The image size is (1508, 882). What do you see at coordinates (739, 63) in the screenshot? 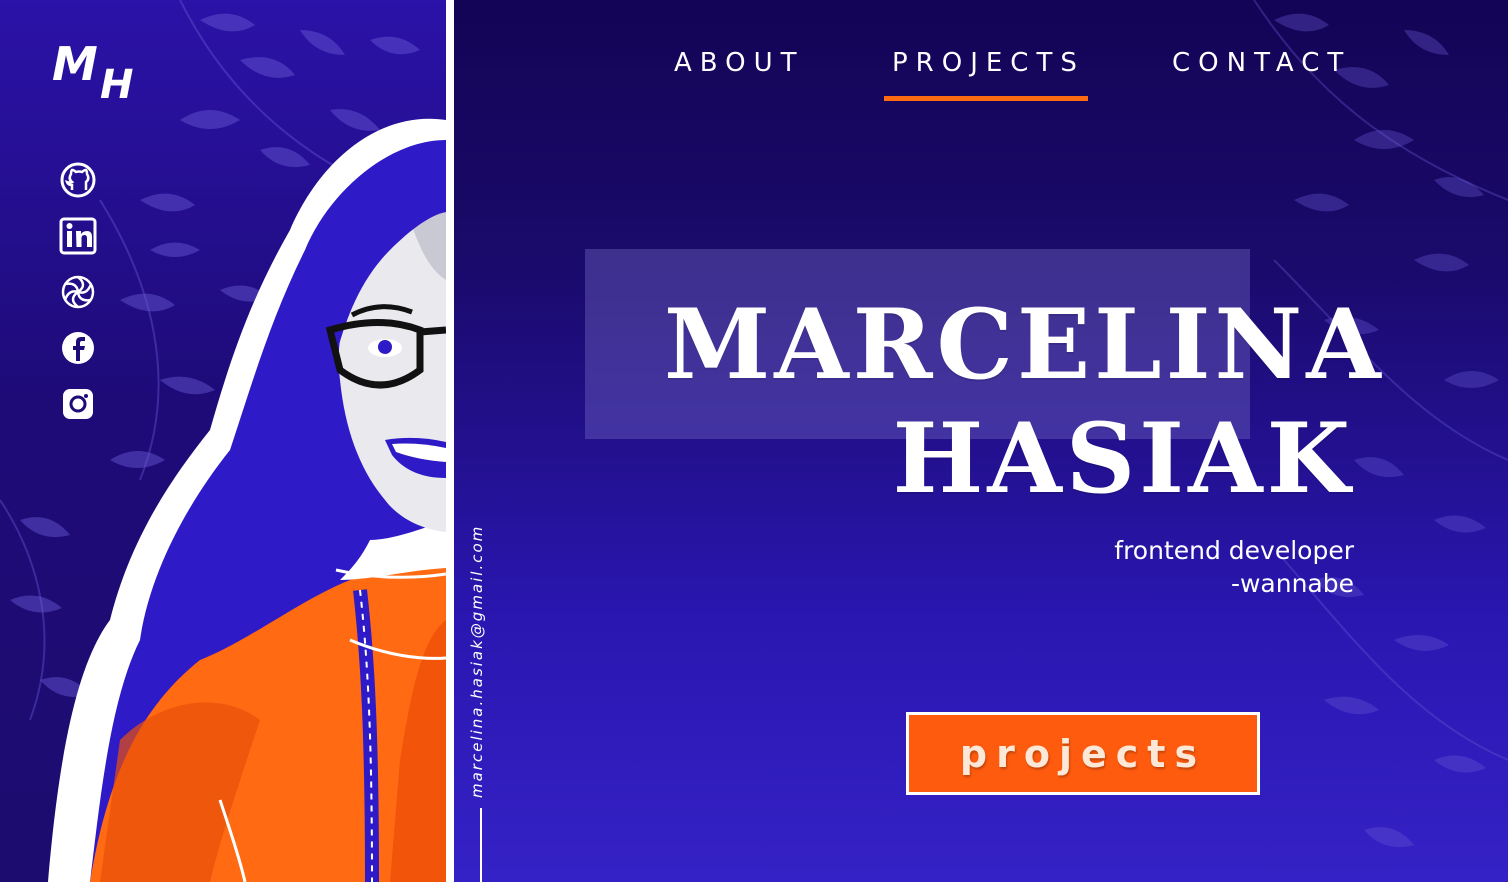
I see `nav-about: ABOUT` at bounding box center [739, 63].